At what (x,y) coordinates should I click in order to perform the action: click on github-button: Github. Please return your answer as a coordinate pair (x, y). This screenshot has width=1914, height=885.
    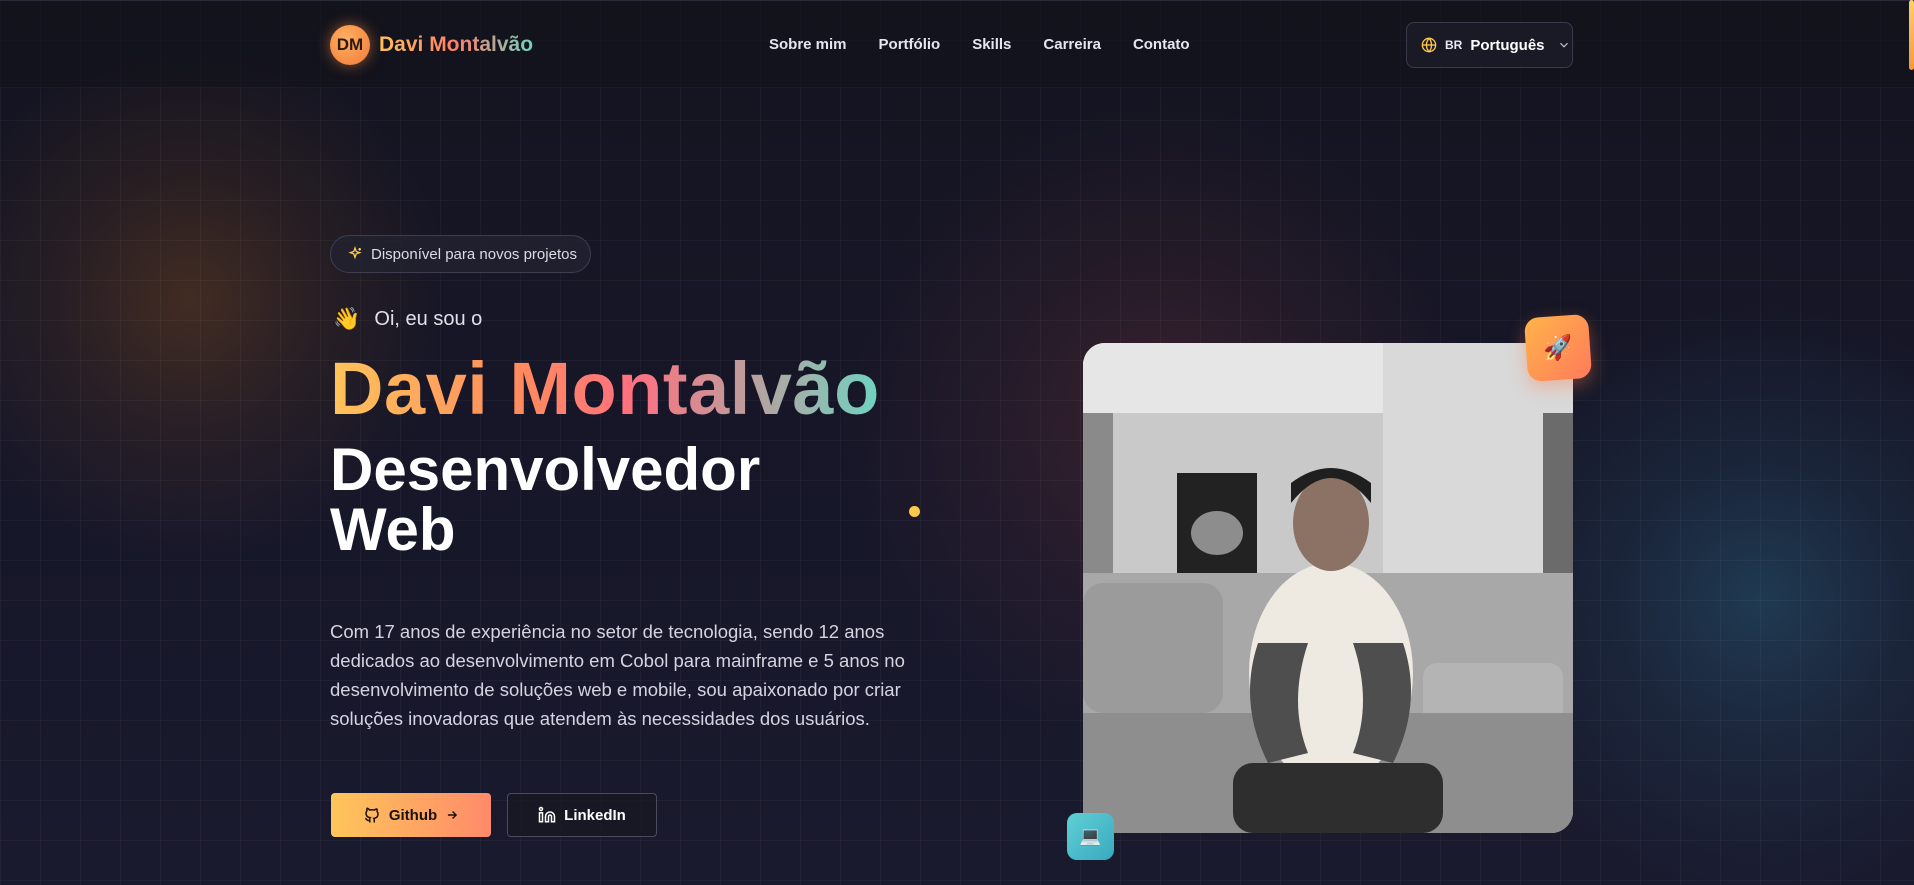
    Looking at the image, I should click on (411, 815).